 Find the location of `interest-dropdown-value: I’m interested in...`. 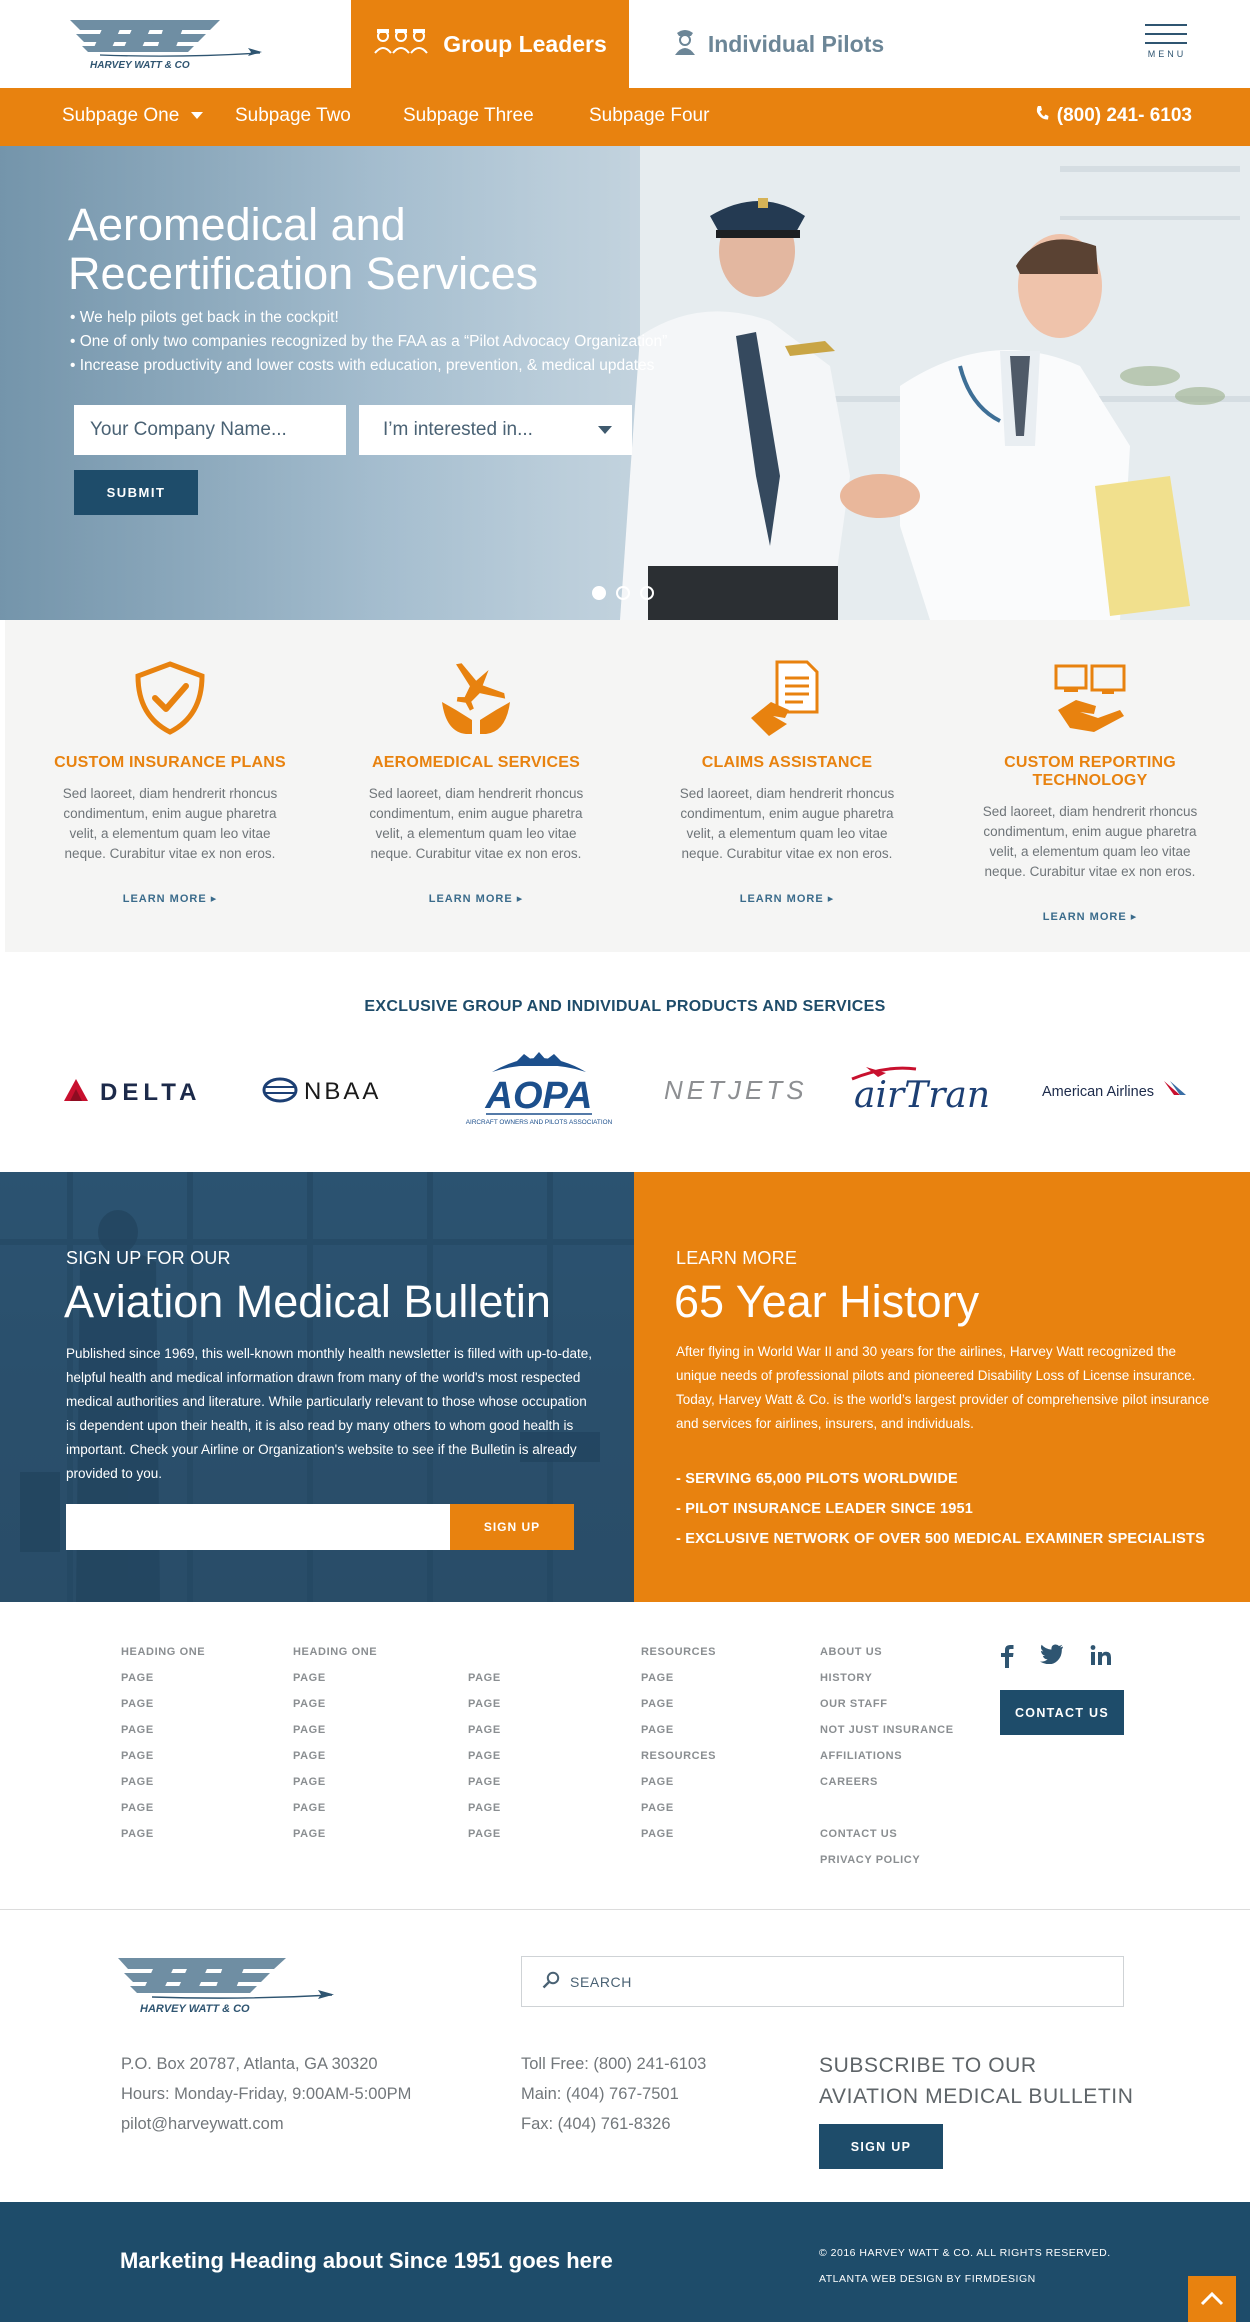

interest-dropdown-value: I’m interested in... is located at coordinates (458, 429).